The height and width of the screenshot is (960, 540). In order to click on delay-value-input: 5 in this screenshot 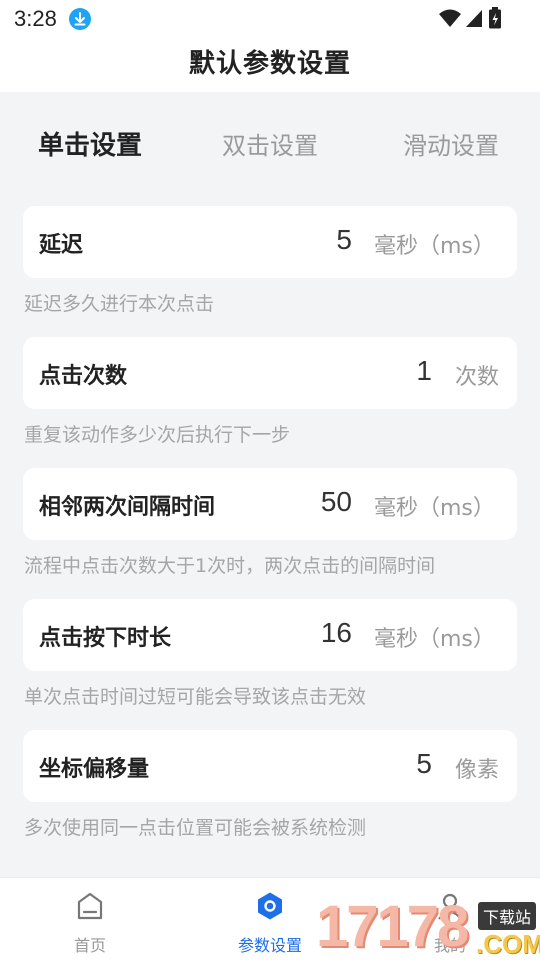, I will do `click(344, 240)`.